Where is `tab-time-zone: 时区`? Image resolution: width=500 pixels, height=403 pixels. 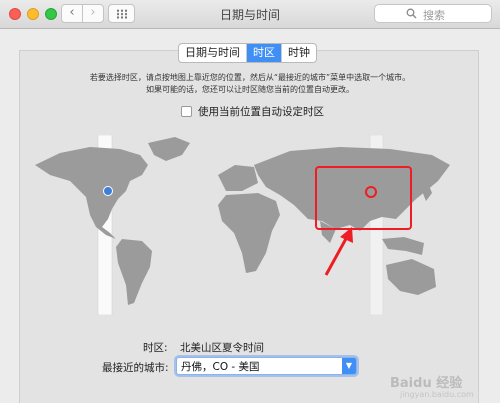
tab-time-zone: 时区 is located at coordinates (264, 53).